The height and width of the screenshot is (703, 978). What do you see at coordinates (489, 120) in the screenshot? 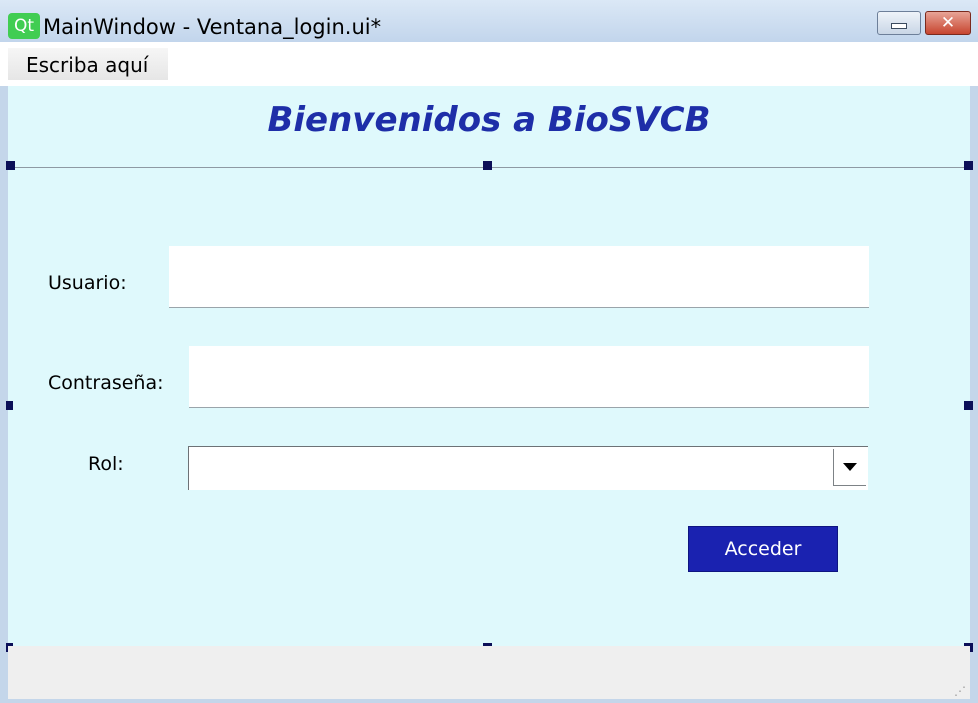
I see `page-title: Bienvenidos a BioSVCB` at bounding box center [489, 120].